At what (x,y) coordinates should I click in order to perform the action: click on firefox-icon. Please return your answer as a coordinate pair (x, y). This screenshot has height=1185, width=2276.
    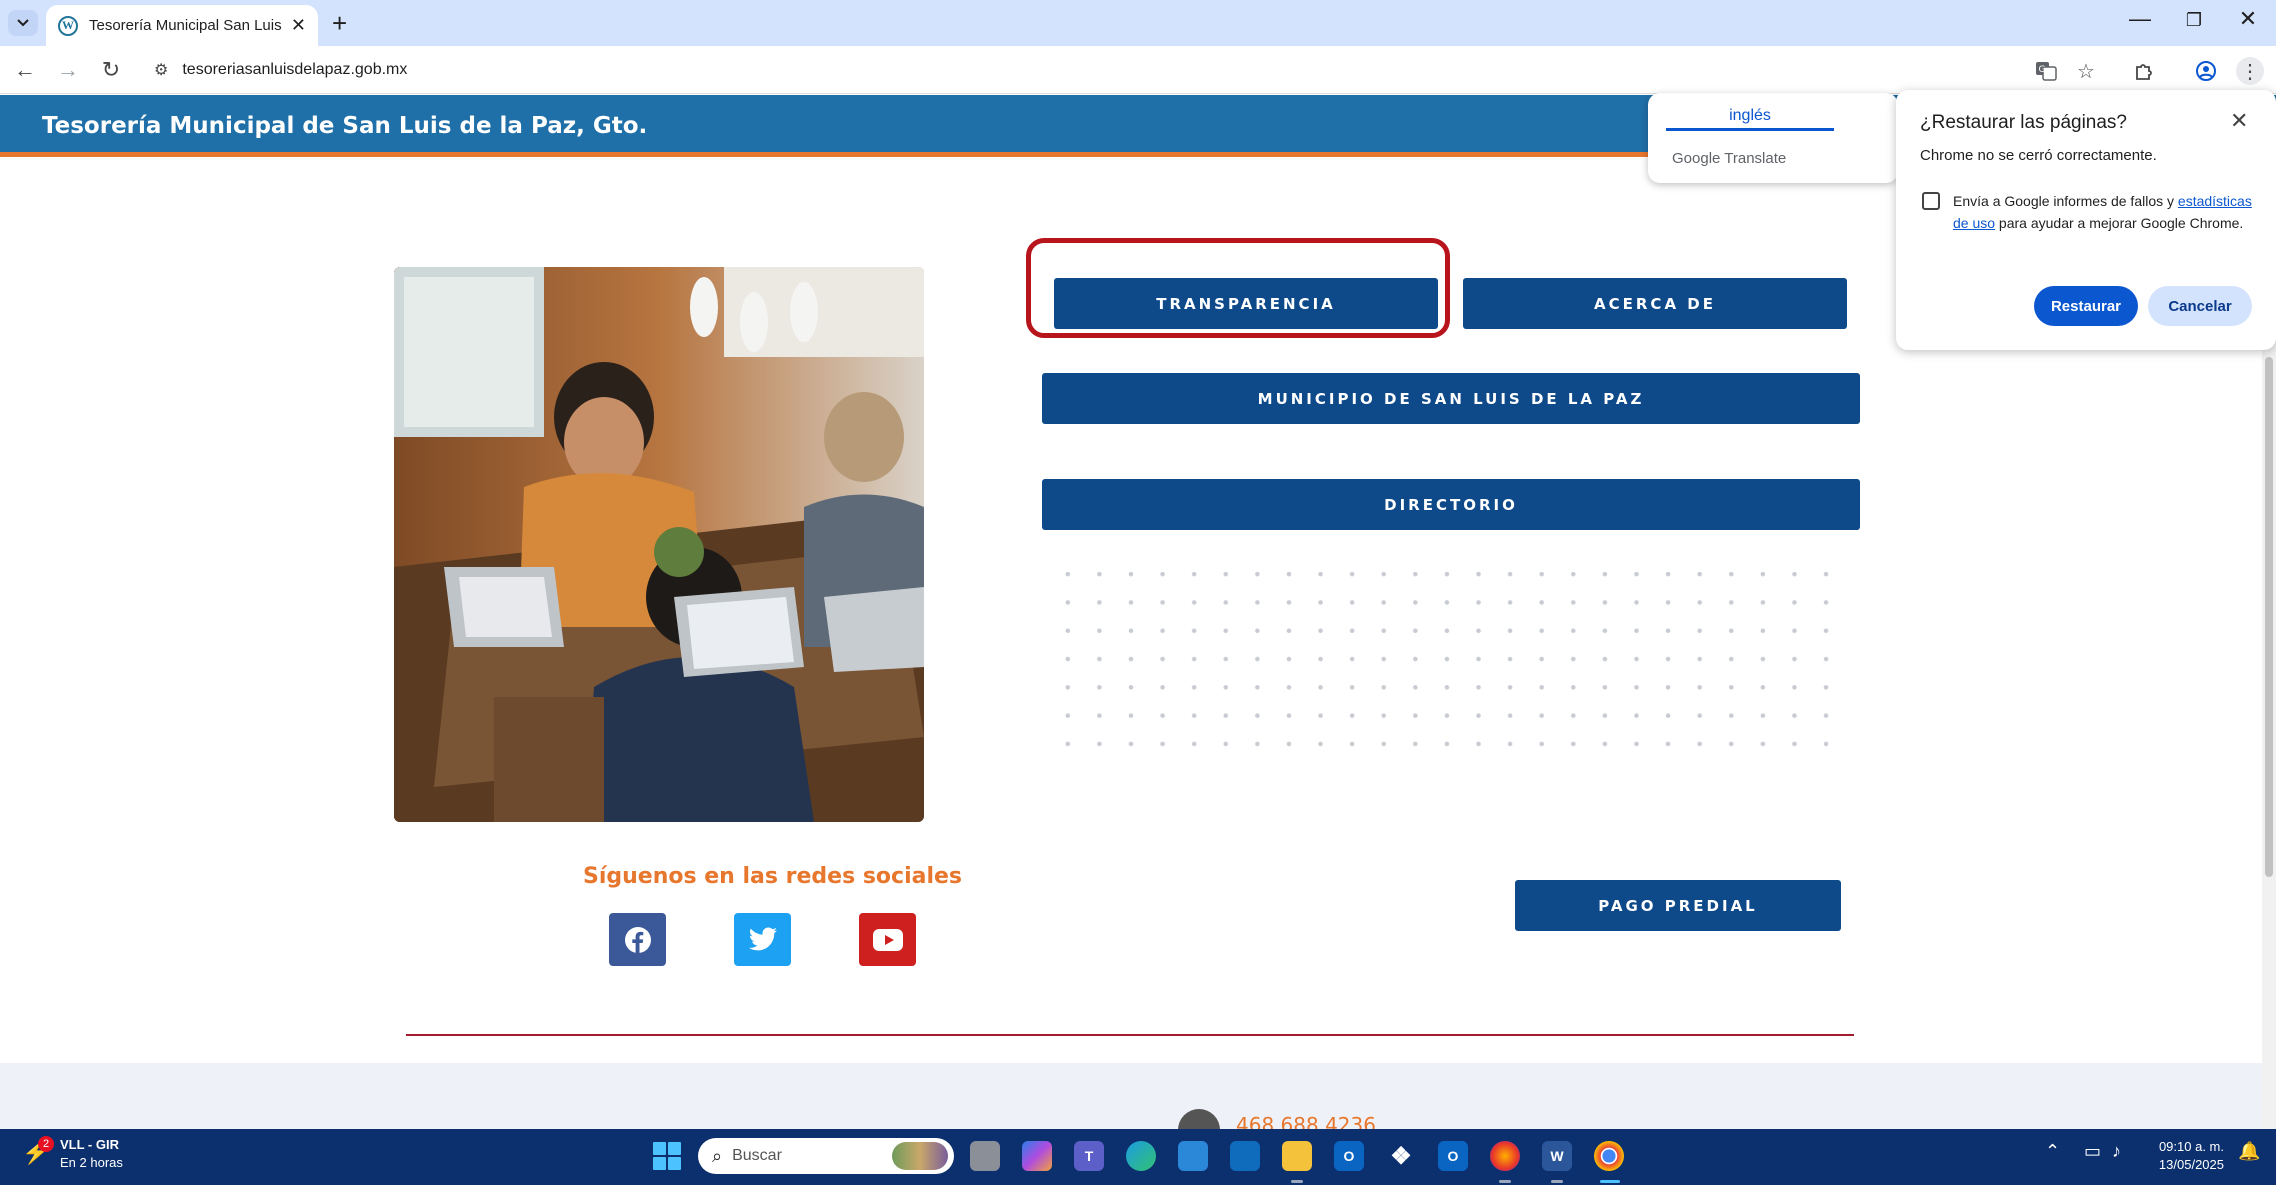
    Looking at the image, I should click on (1505, 1156).